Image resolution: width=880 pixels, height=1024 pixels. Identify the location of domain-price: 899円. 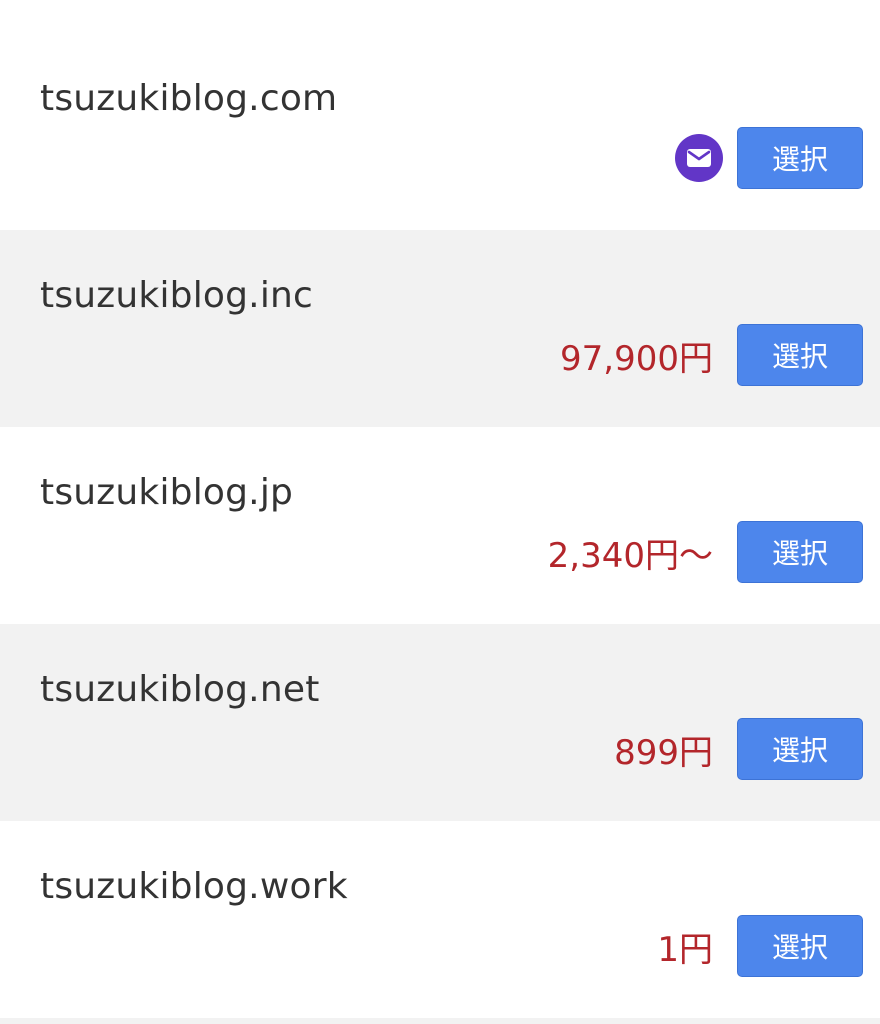
(663, 752).